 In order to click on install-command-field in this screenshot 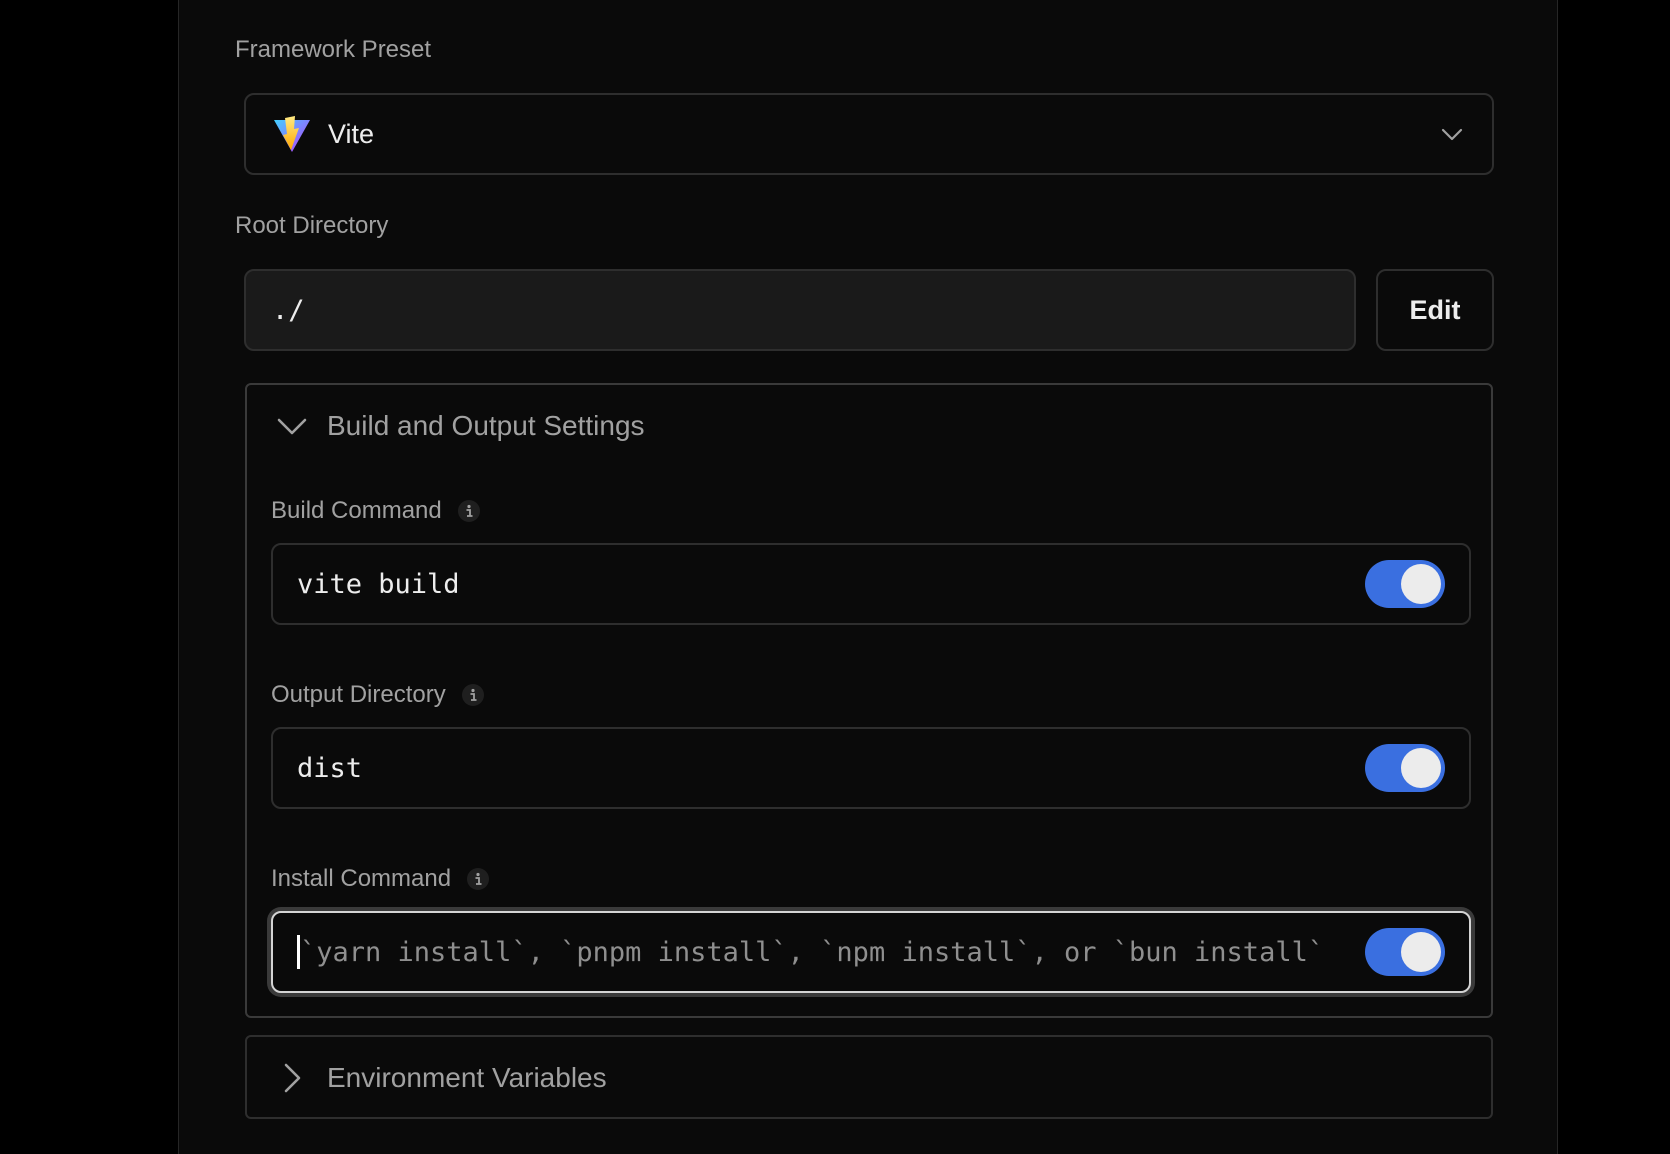, I will do `click(871, 952)`.